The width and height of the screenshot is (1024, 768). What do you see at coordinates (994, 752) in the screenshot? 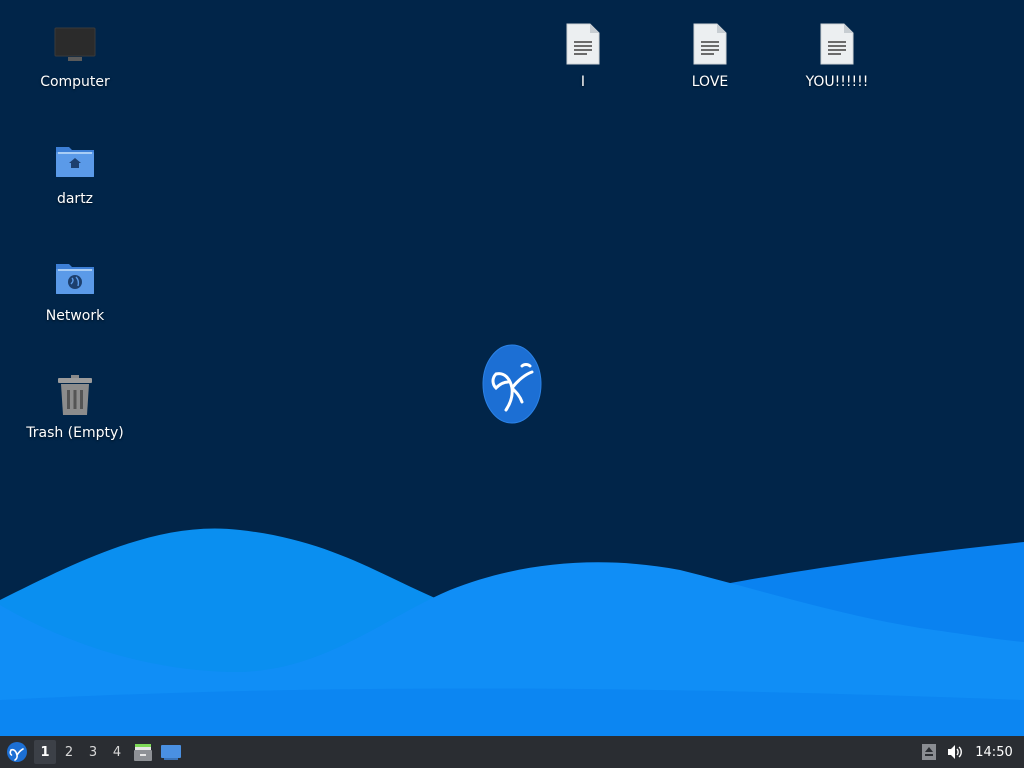
I see `clock: 14:50` at bounding box center [994, 752].